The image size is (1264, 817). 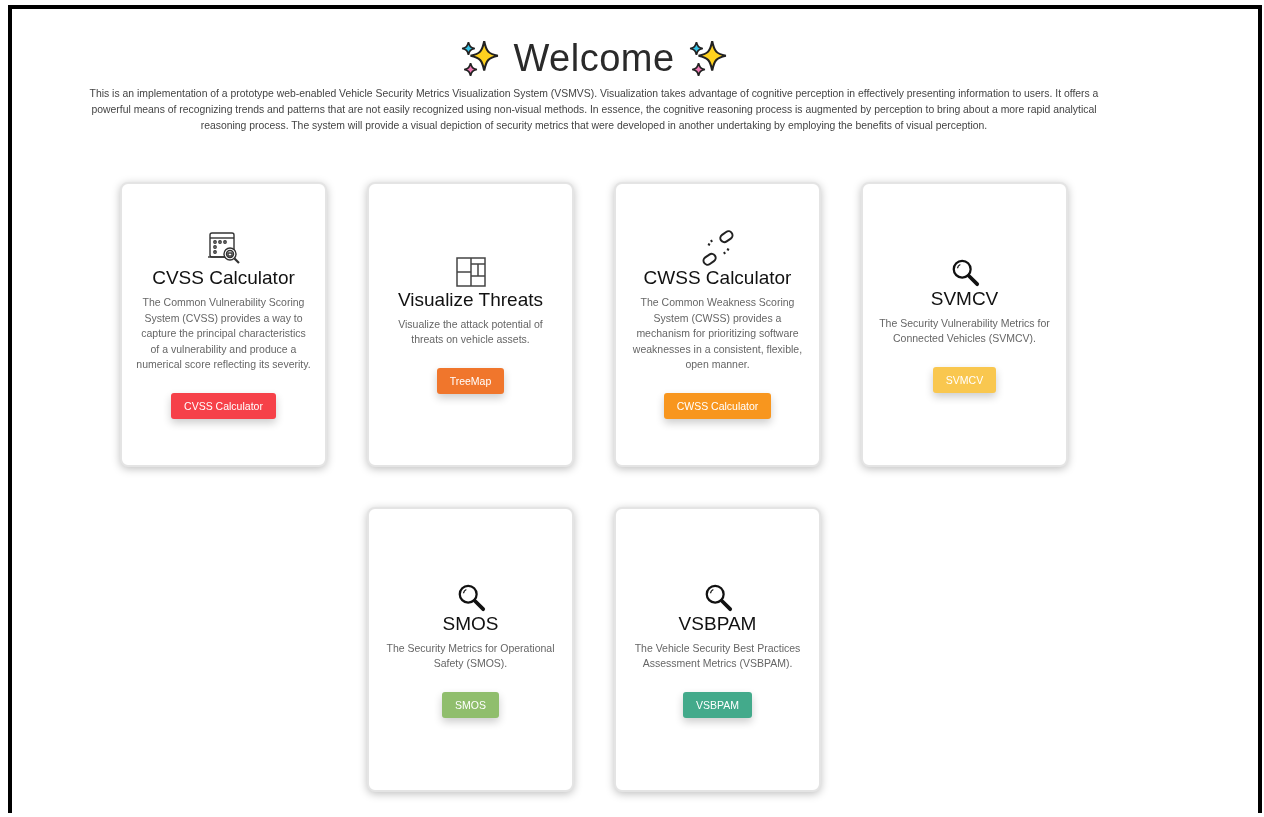 What do you see at coordinates (470, 380) in the screenshot?
I see `card-button: TreeMap` at bounding box center [470, 380].